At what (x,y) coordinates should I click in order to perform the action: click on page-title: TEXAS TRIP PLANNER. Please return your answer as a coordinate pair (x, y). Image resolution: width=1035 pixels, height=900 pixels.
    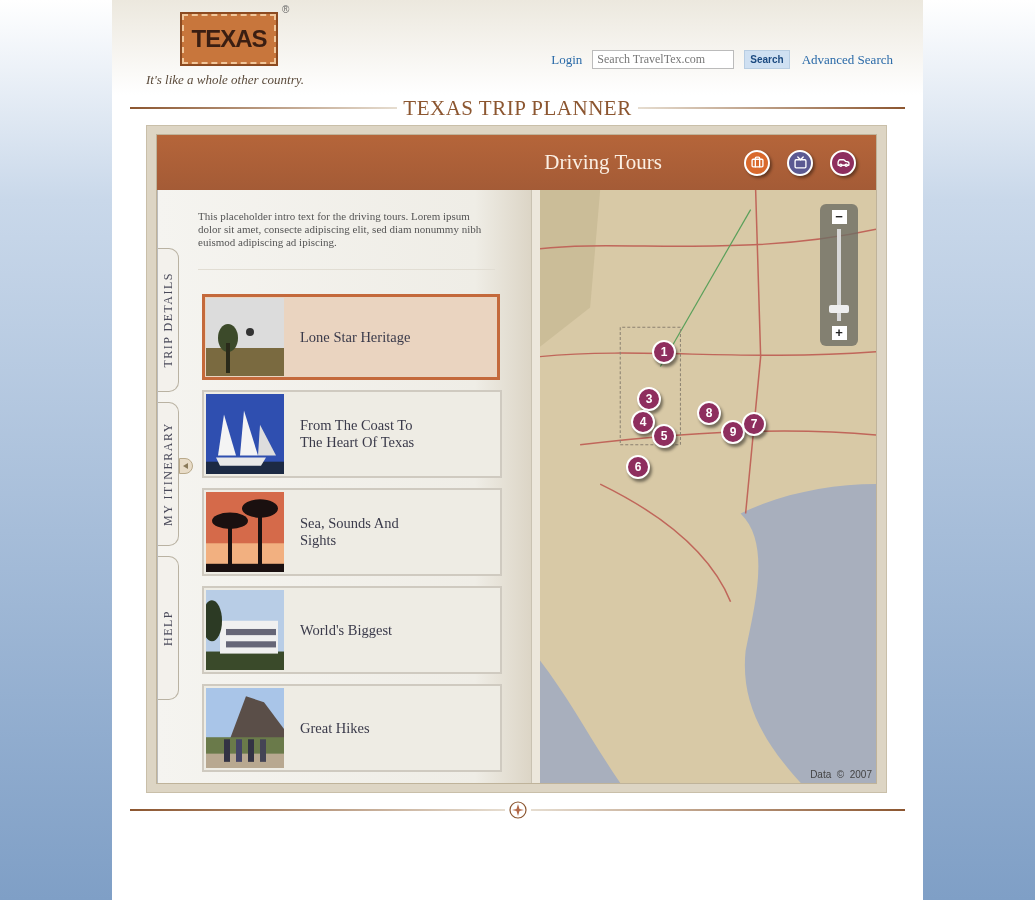
    Looking at the image, I should click on (517, 108).